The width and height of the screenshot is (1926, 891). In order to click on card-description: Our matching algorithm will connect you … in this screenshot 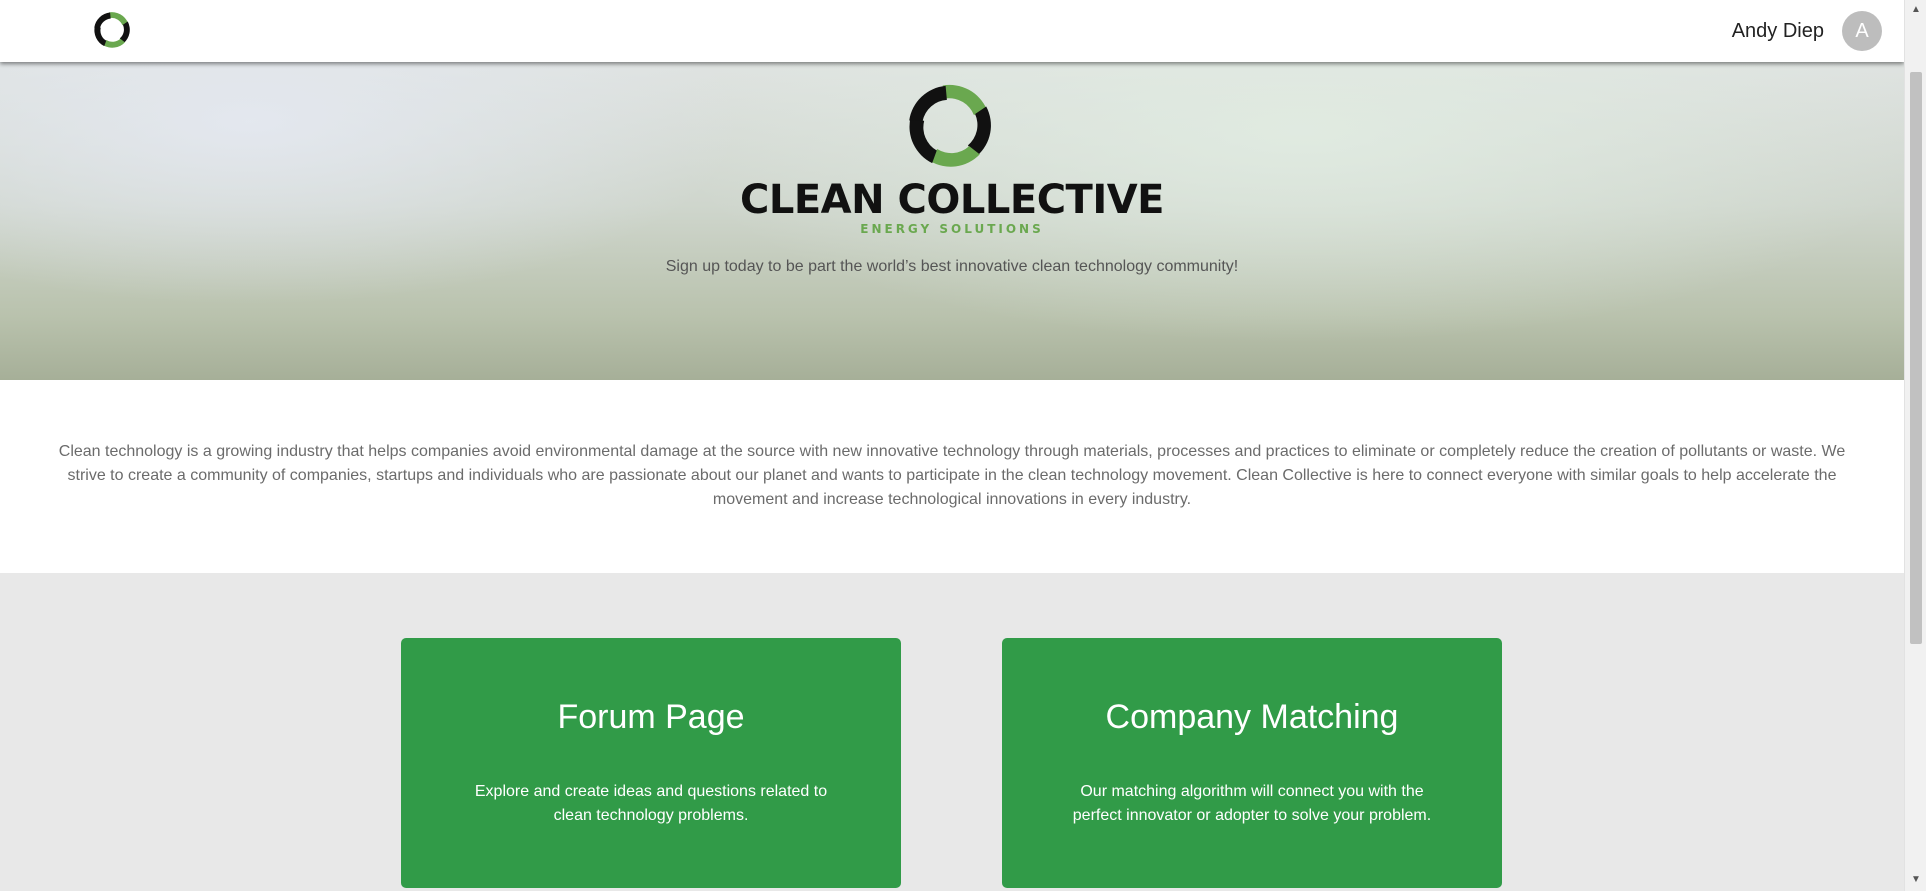, I will do `click(1252, 803)`.